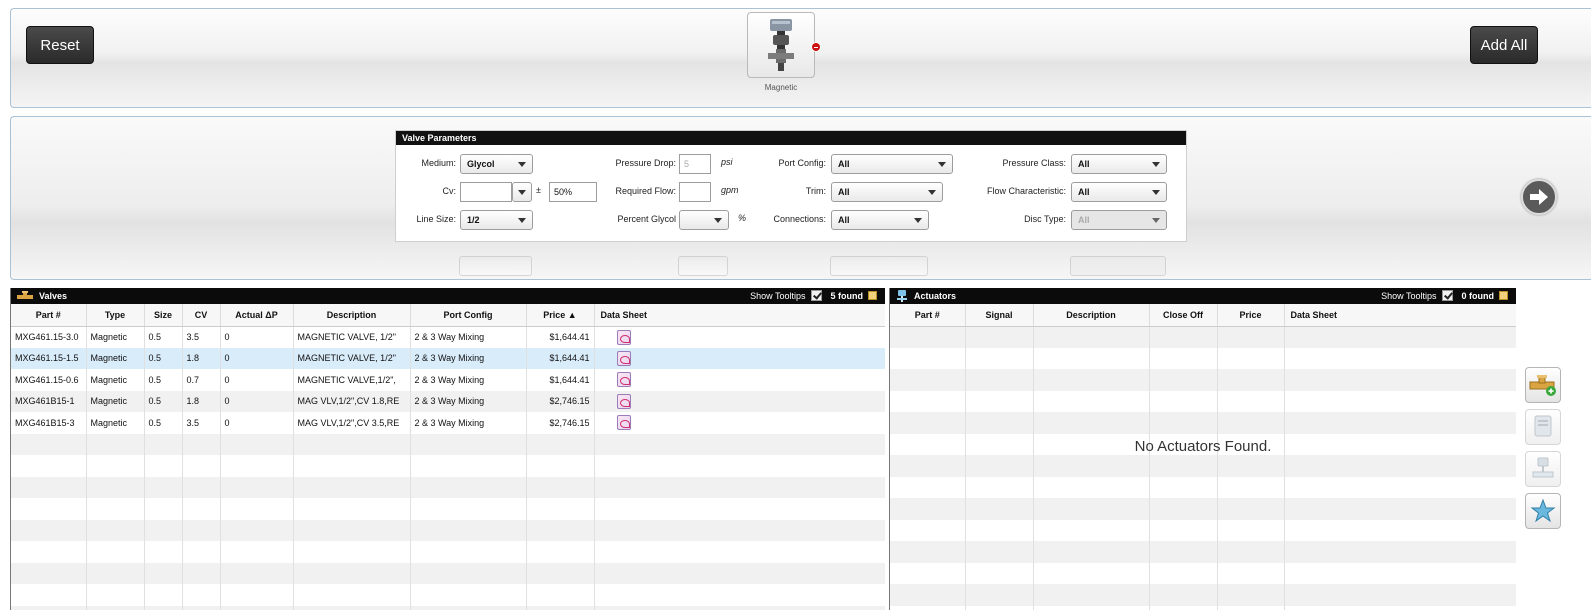  What do you see at coordinates (560, 337) in the screenshot?
I see `cell-price: $1,644.41` at bounding box center [560, 337].